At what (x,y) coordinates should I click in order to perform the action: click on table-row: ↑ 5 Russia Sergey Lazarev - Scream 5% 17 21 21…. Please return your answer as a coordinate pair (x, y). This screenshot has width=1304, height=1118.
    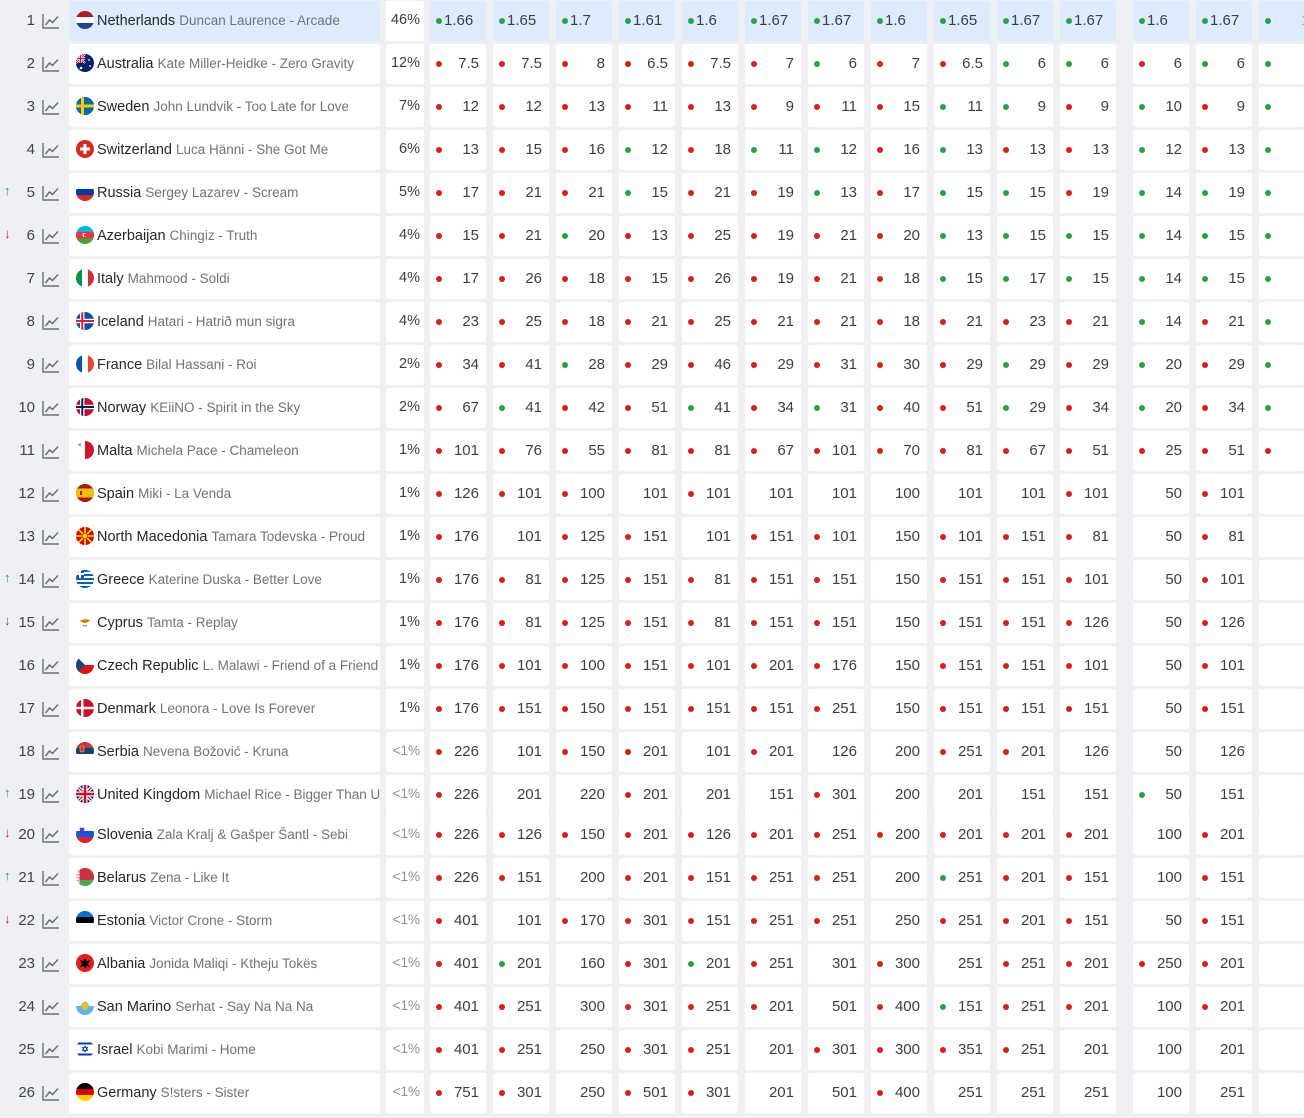
    Looking at the image, I should click on (652, 193).